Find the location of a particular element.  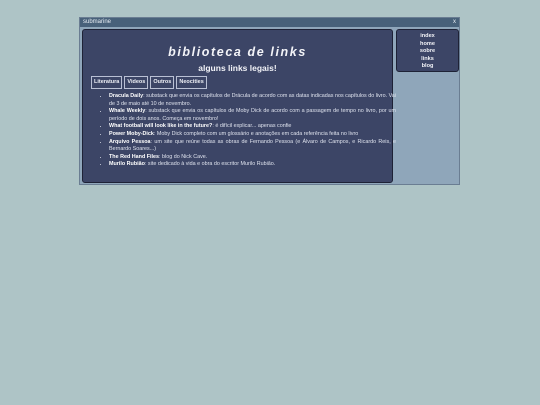

side-navigation: index home sobre links blog is located at coordinates (427, 50).